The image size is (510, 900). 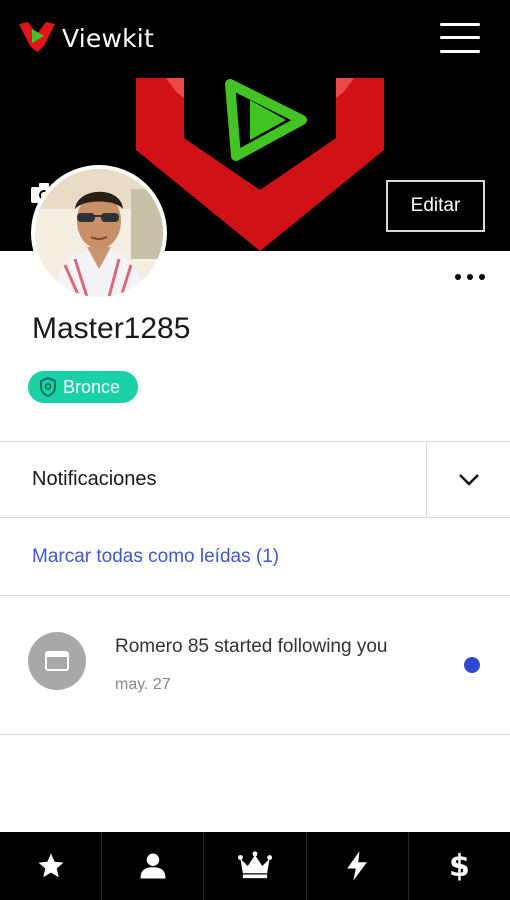 I want to click on notifications-header: Notificaciones, so click(x=255, y=479).